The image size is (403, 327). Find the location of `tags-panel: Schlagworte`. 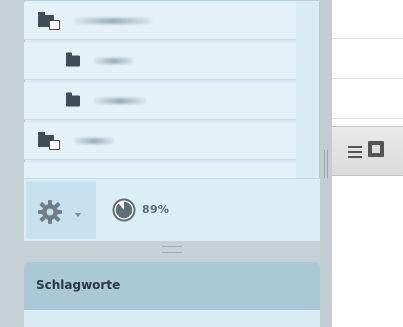

tags-panel: Schlagworte is located at coordinates (172, 294).